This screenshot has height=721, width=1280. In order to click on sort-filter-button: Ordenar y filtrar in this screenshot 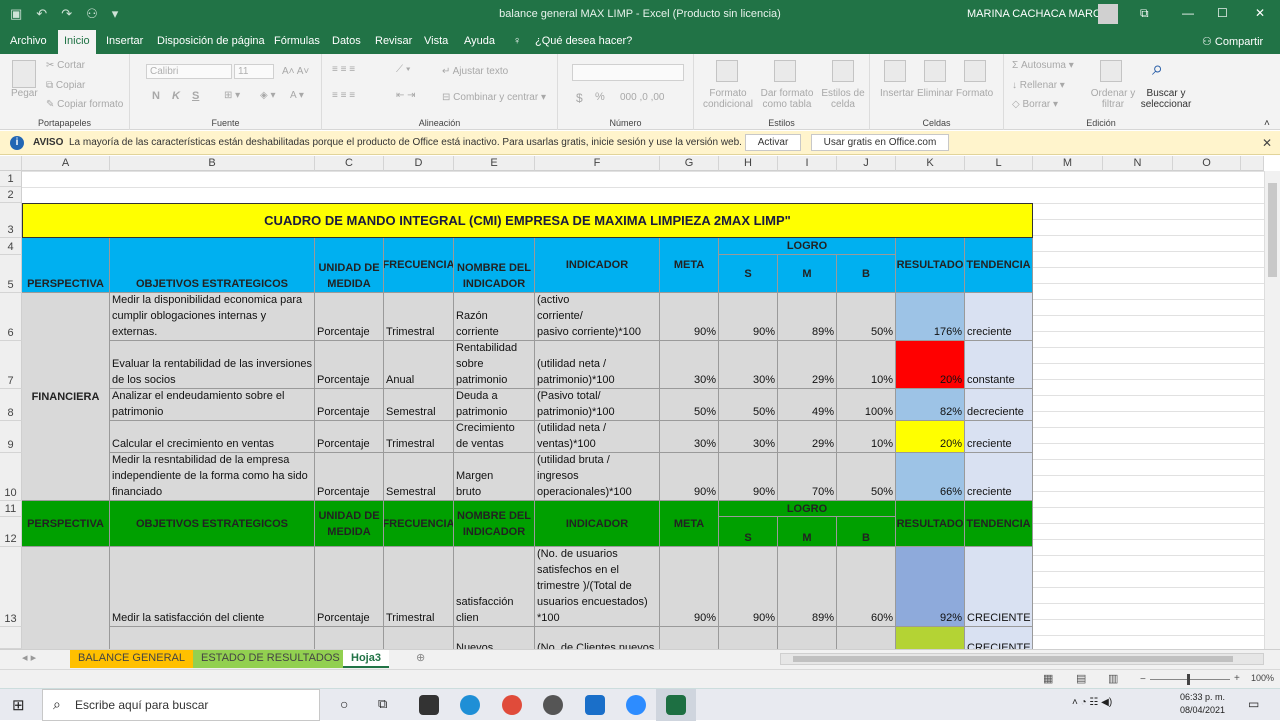, I will do `click(1113, 99)`.